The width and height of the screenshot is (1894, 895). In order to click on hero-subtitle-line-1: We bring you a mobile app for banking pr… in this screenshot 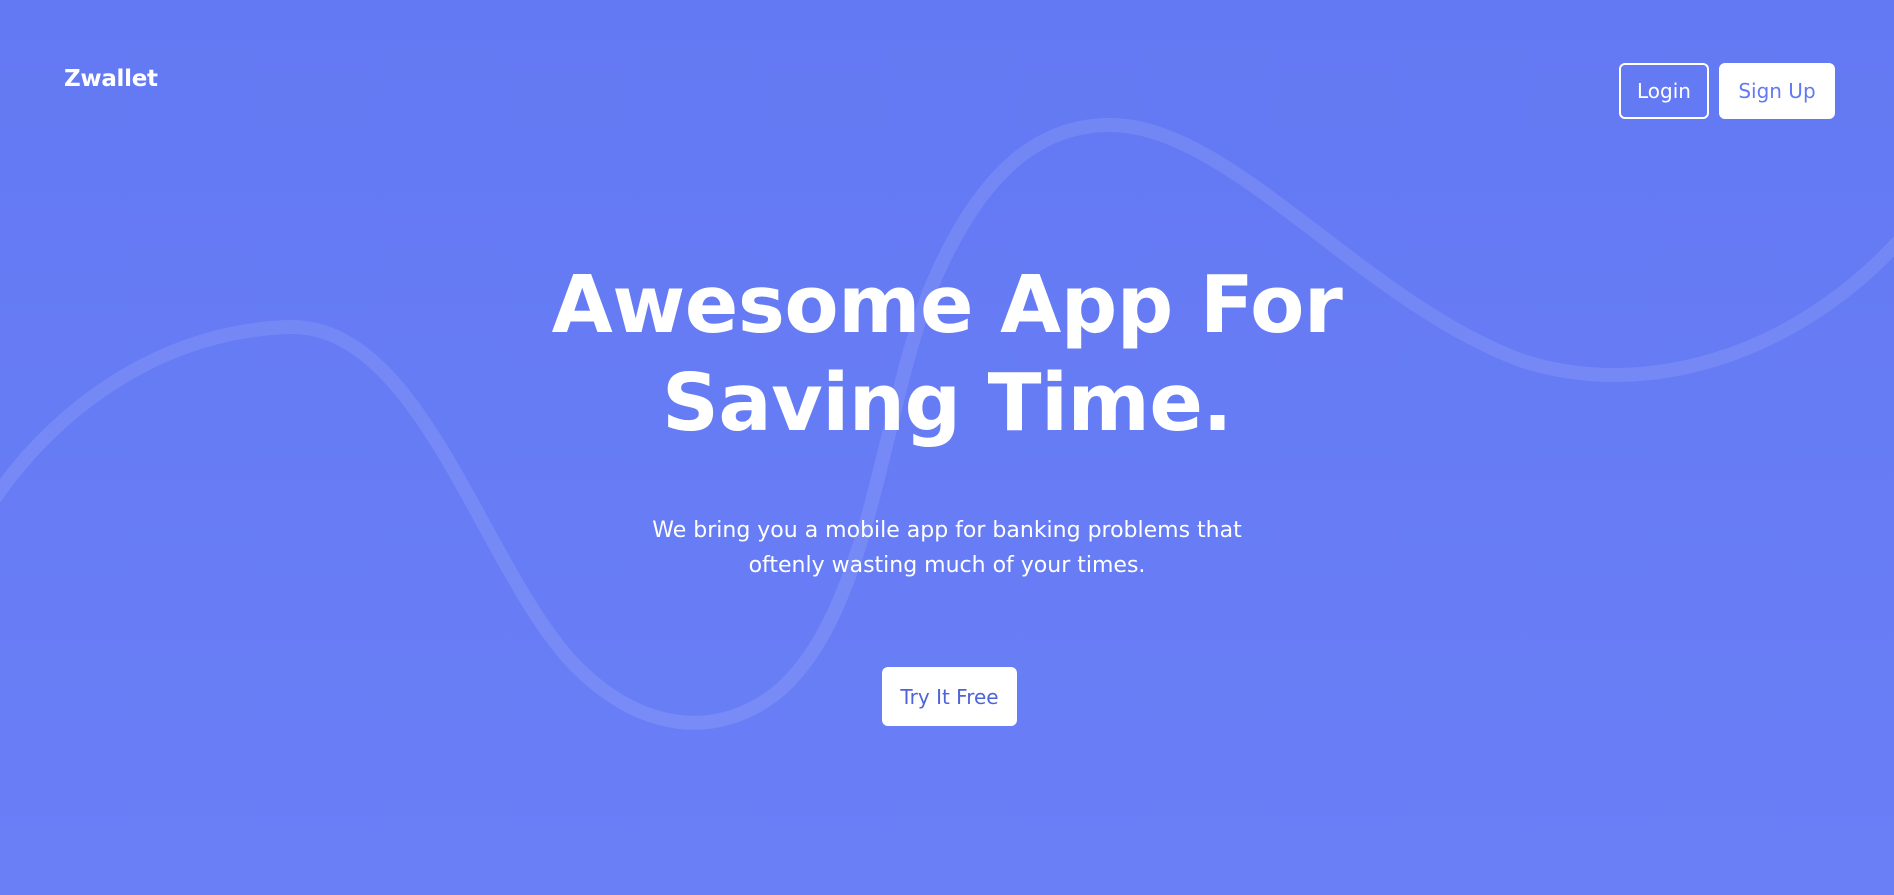, I will do `click(947, 530)`.